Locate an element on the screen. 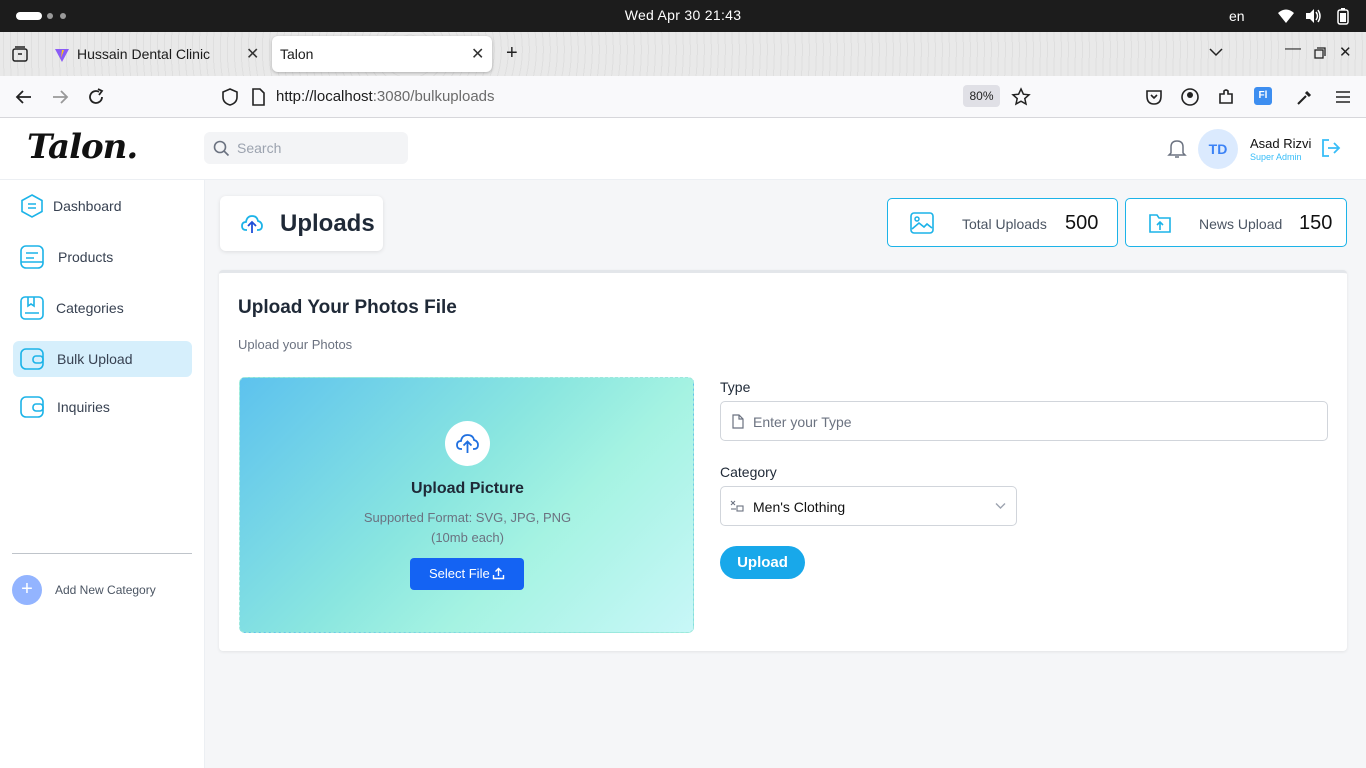 This screenshot has width=1366, height=768. sidebar-item-dashboard: Dashboard is located at coordinates (102, 206).